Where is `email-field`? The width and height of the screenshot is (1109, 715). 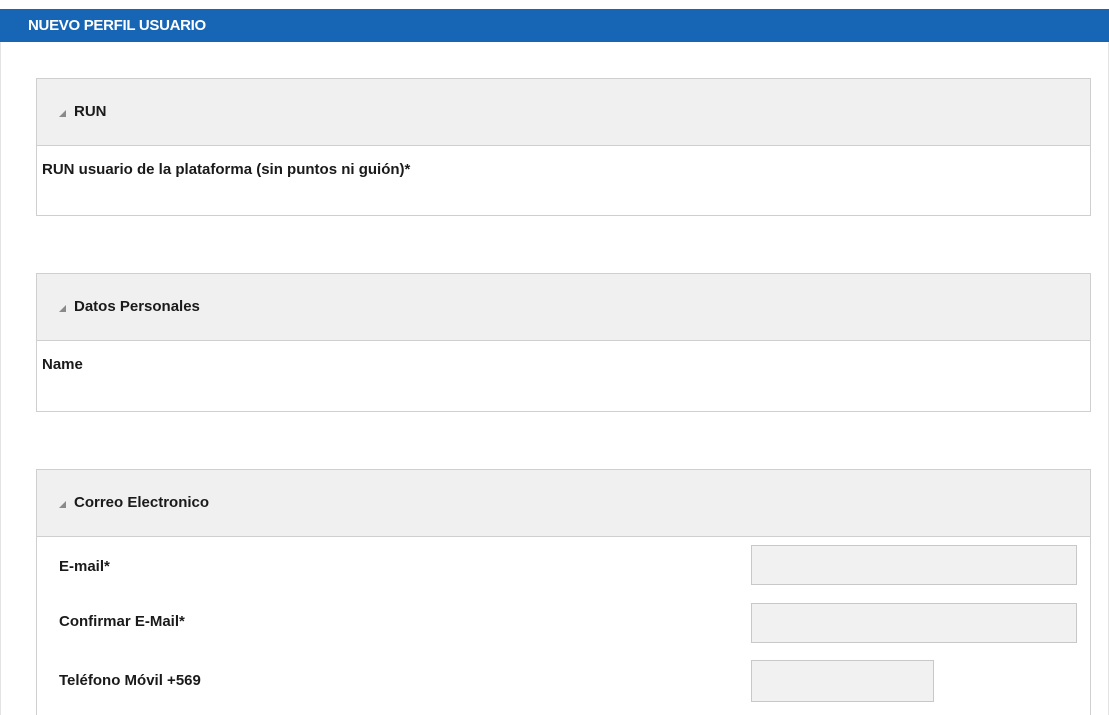
email-field is located at coordinates (914, 565).